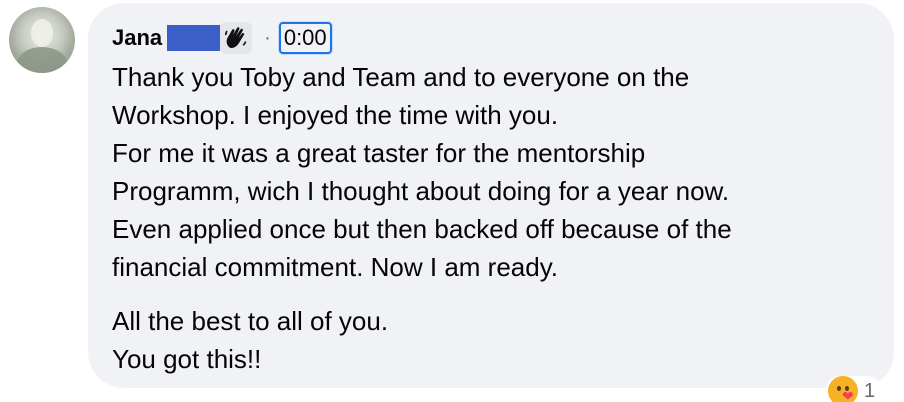 Image resolution: width=904 pixels, height=402 pixels. I want to click on avatar-face, so click(42, 33).